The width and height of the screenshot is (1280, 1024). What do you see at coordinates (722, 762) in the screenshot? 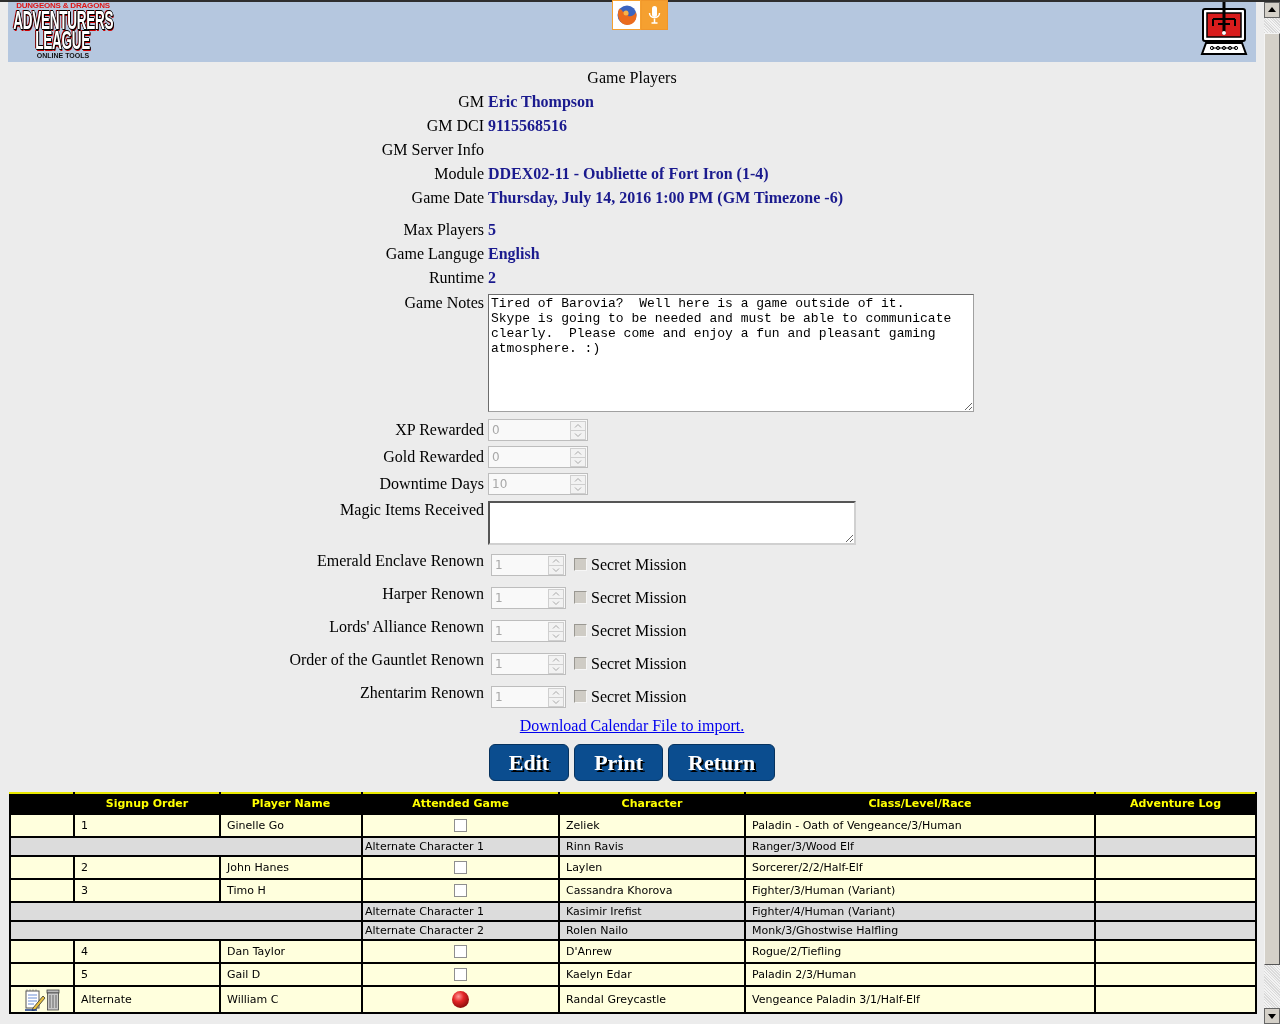
I see `return-button: Return` at bounding box center [722, 762].